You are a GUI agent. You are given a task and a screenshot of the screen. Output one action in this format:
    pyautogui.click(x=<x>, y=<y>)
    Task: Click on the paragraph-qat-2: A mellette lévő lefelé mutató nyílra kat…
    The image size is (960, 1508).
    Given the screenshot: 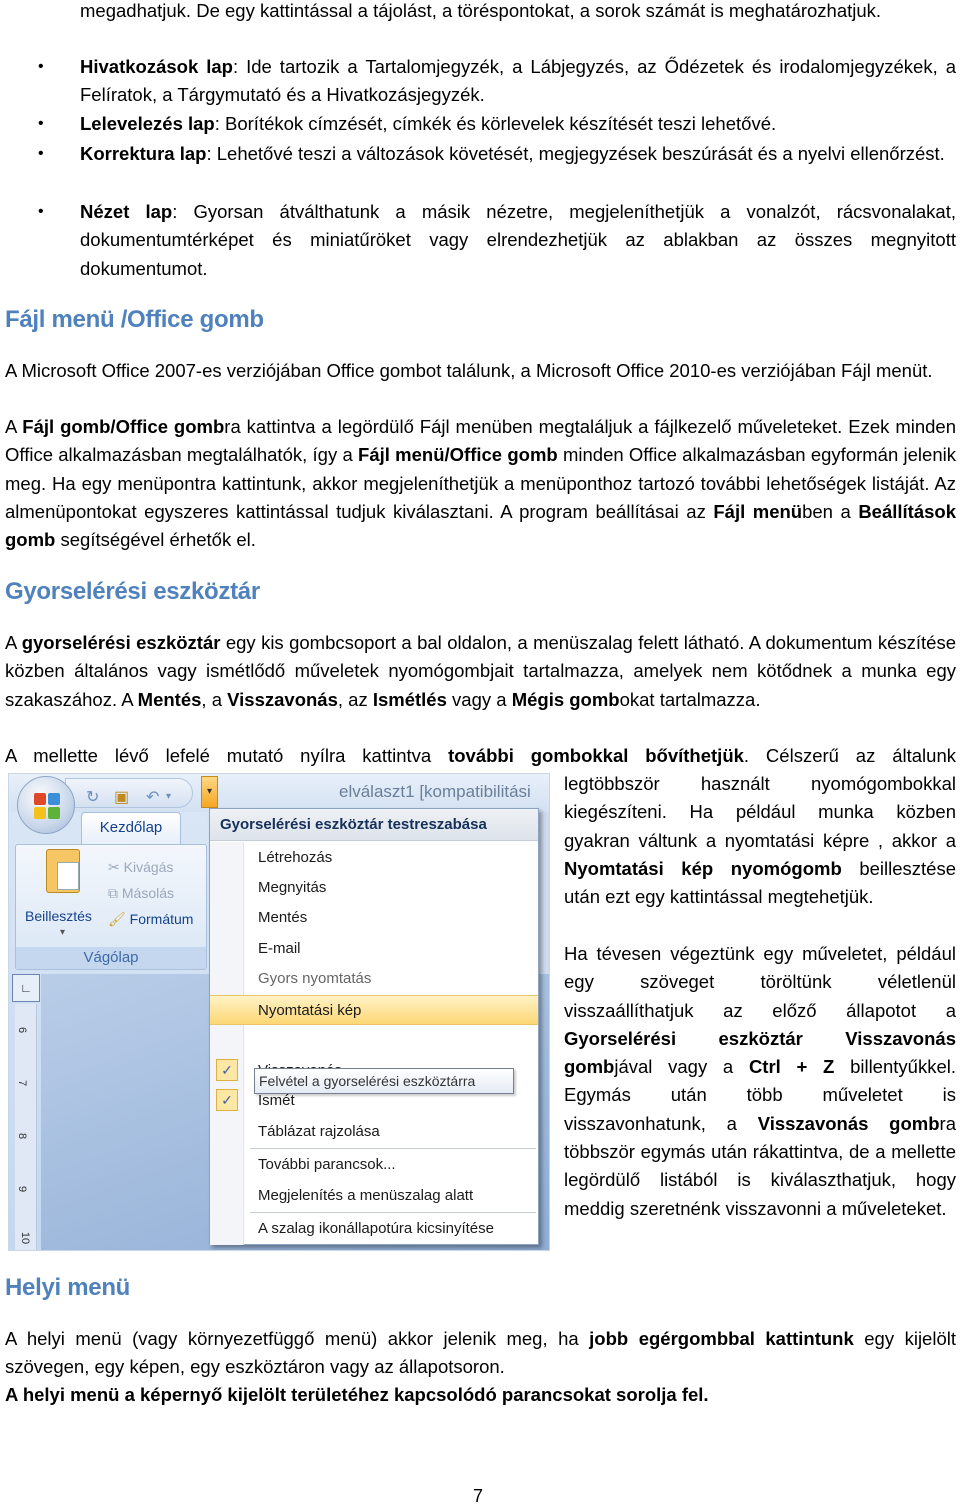 What is the action you would take?
    pyautogui.click(x=480, y=755)
    